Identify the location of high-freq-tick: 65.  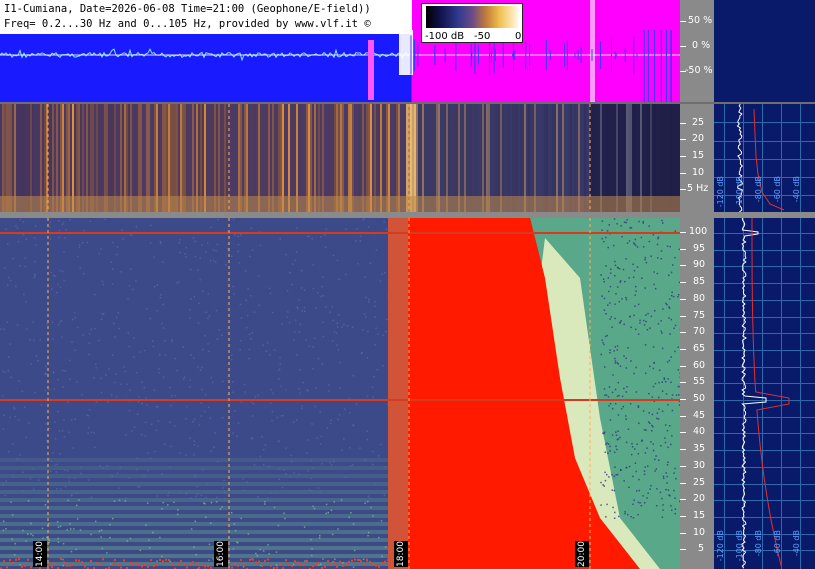
(699, 348).